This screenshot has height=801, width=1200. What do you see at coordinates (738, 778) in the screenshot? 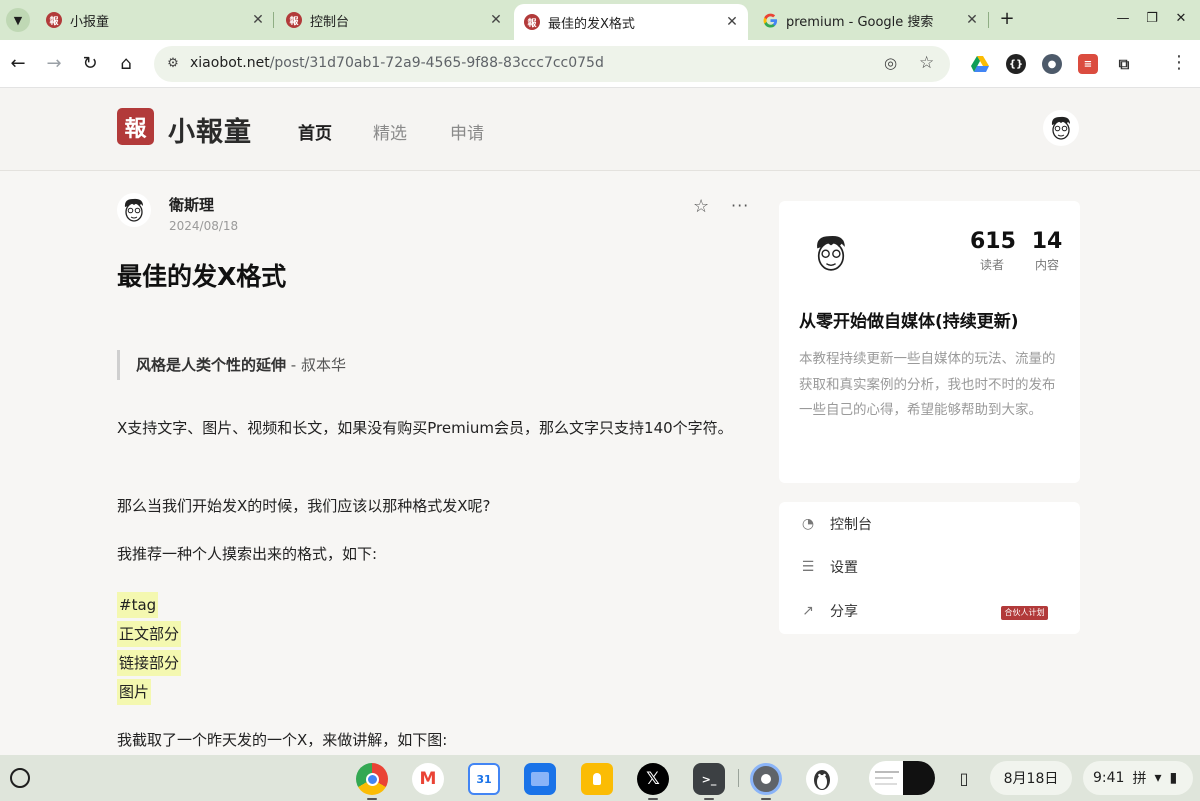
I see `shelf-separator` at bounding box center [738, 778].